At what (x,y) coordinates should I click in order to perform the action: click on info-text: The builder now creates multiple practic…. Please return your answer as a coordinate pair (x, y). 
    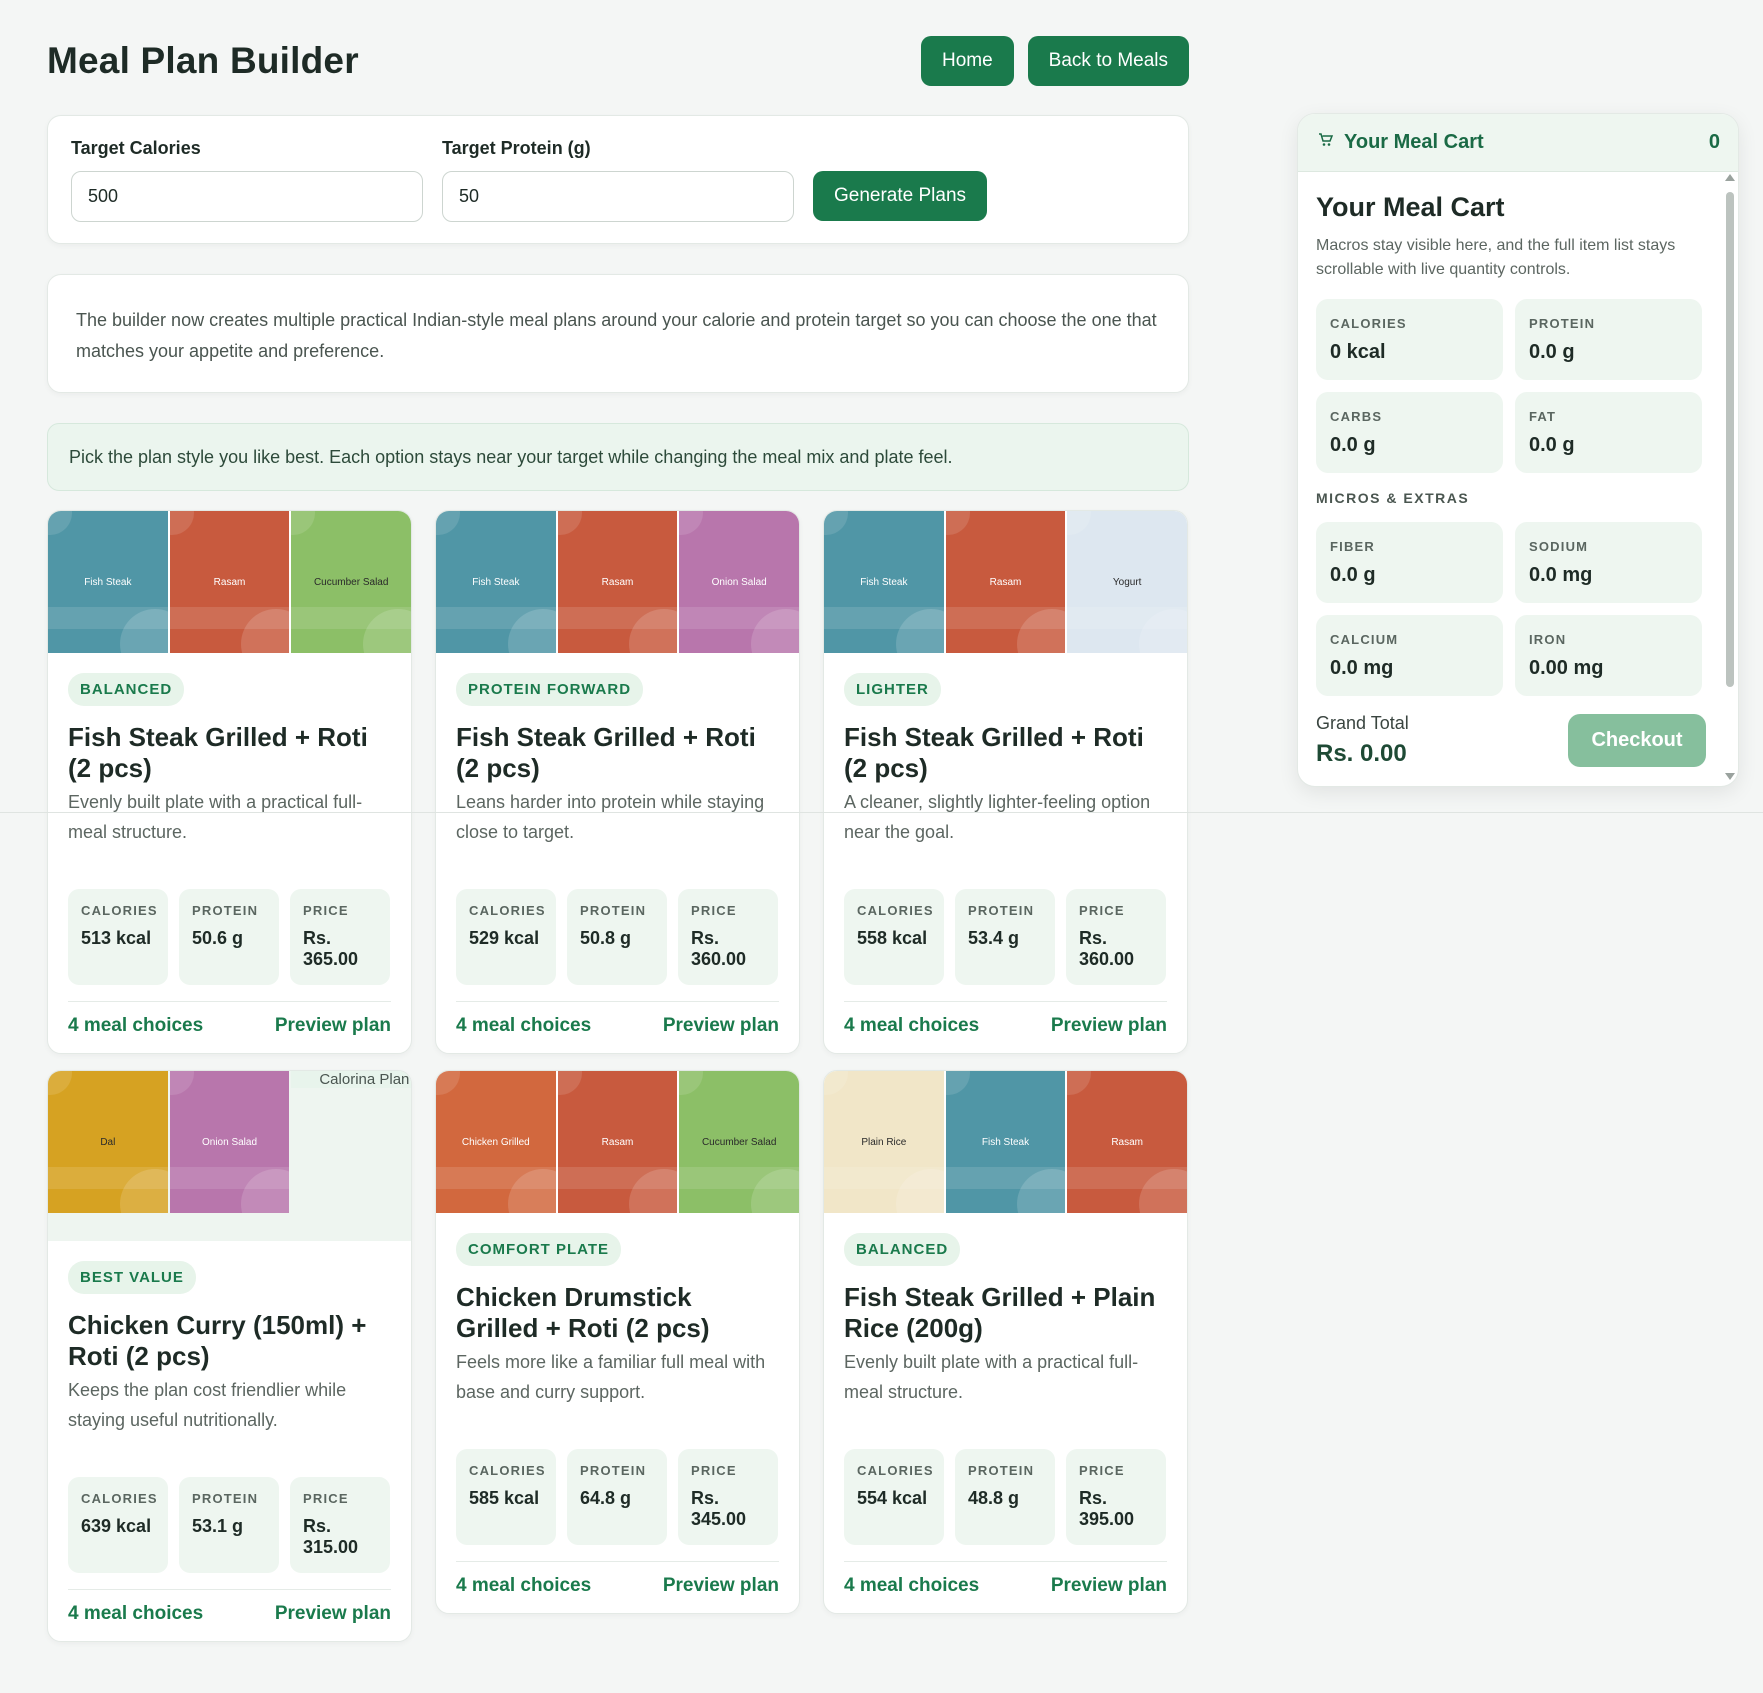
    Looking at the image, I should click on (616, 335).